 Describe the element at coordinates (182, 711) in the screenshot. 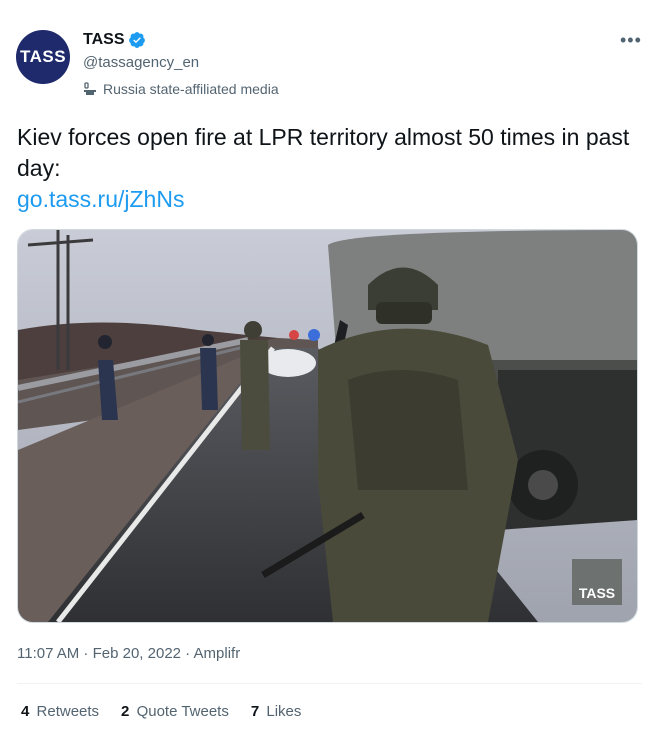

I see `quote-tweets-label: Quote Tweets` at that location.